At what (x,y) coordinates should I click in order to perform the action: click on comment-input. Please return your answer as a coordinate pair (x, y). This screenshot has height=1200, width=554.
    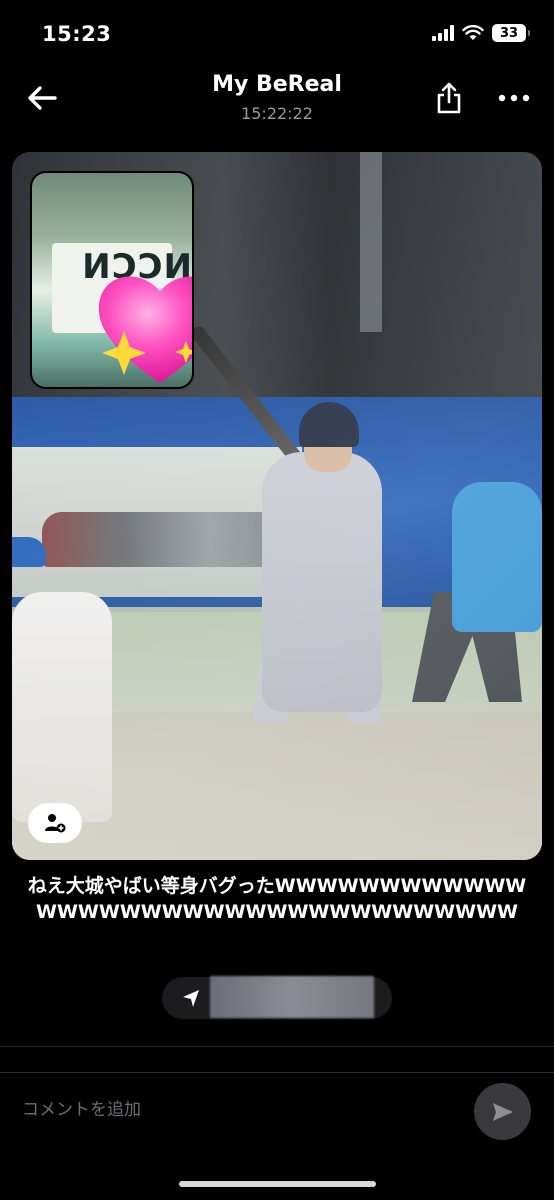
    Looking at the image, I should click on (237, 1110).